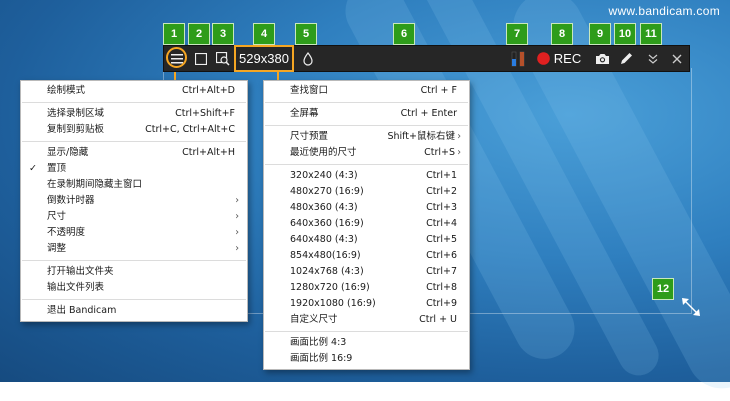 The height and width of the screenshot is (401, 730). What do you see at coordinates (304, 113) in the screenshot?
I see `menu-item-label: 全屏幕` at bounding box center [304, 113].